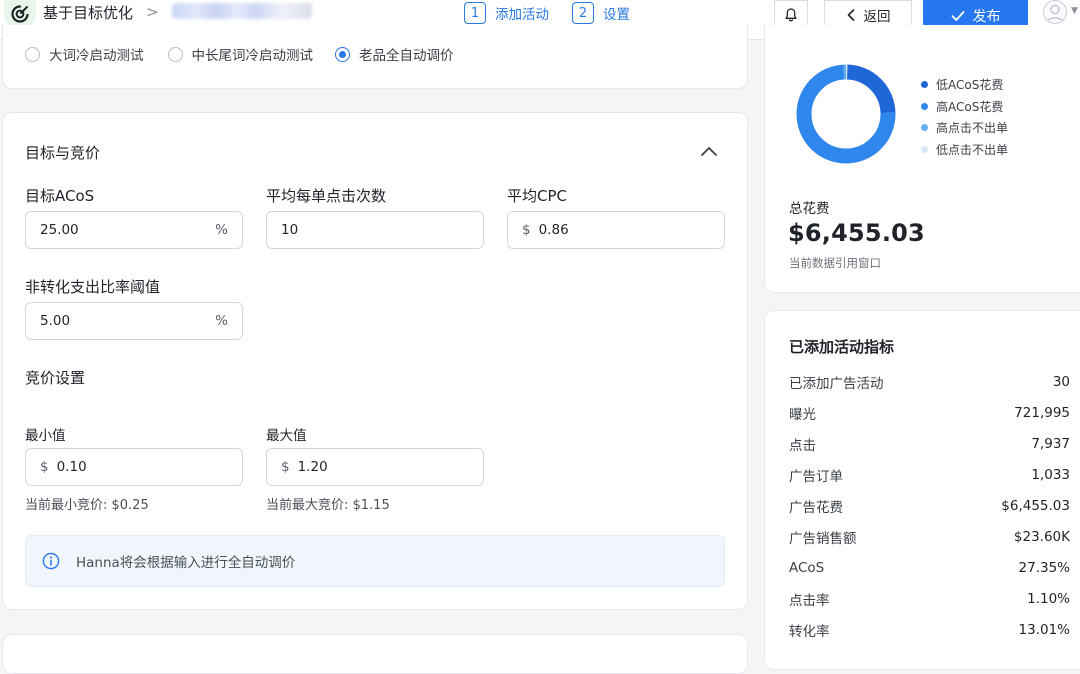 The height and width of the screenshot is (674, 1080). I want to click on brand-logo-icon, so click(20, 14).